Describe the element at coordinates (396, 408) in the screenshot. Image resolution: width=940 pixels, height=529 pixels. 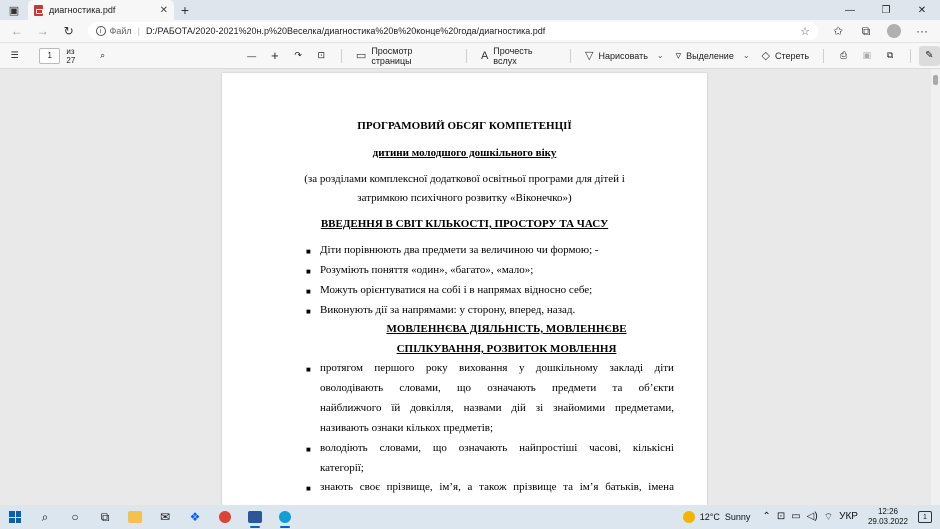
I see `word: їй` at that location.